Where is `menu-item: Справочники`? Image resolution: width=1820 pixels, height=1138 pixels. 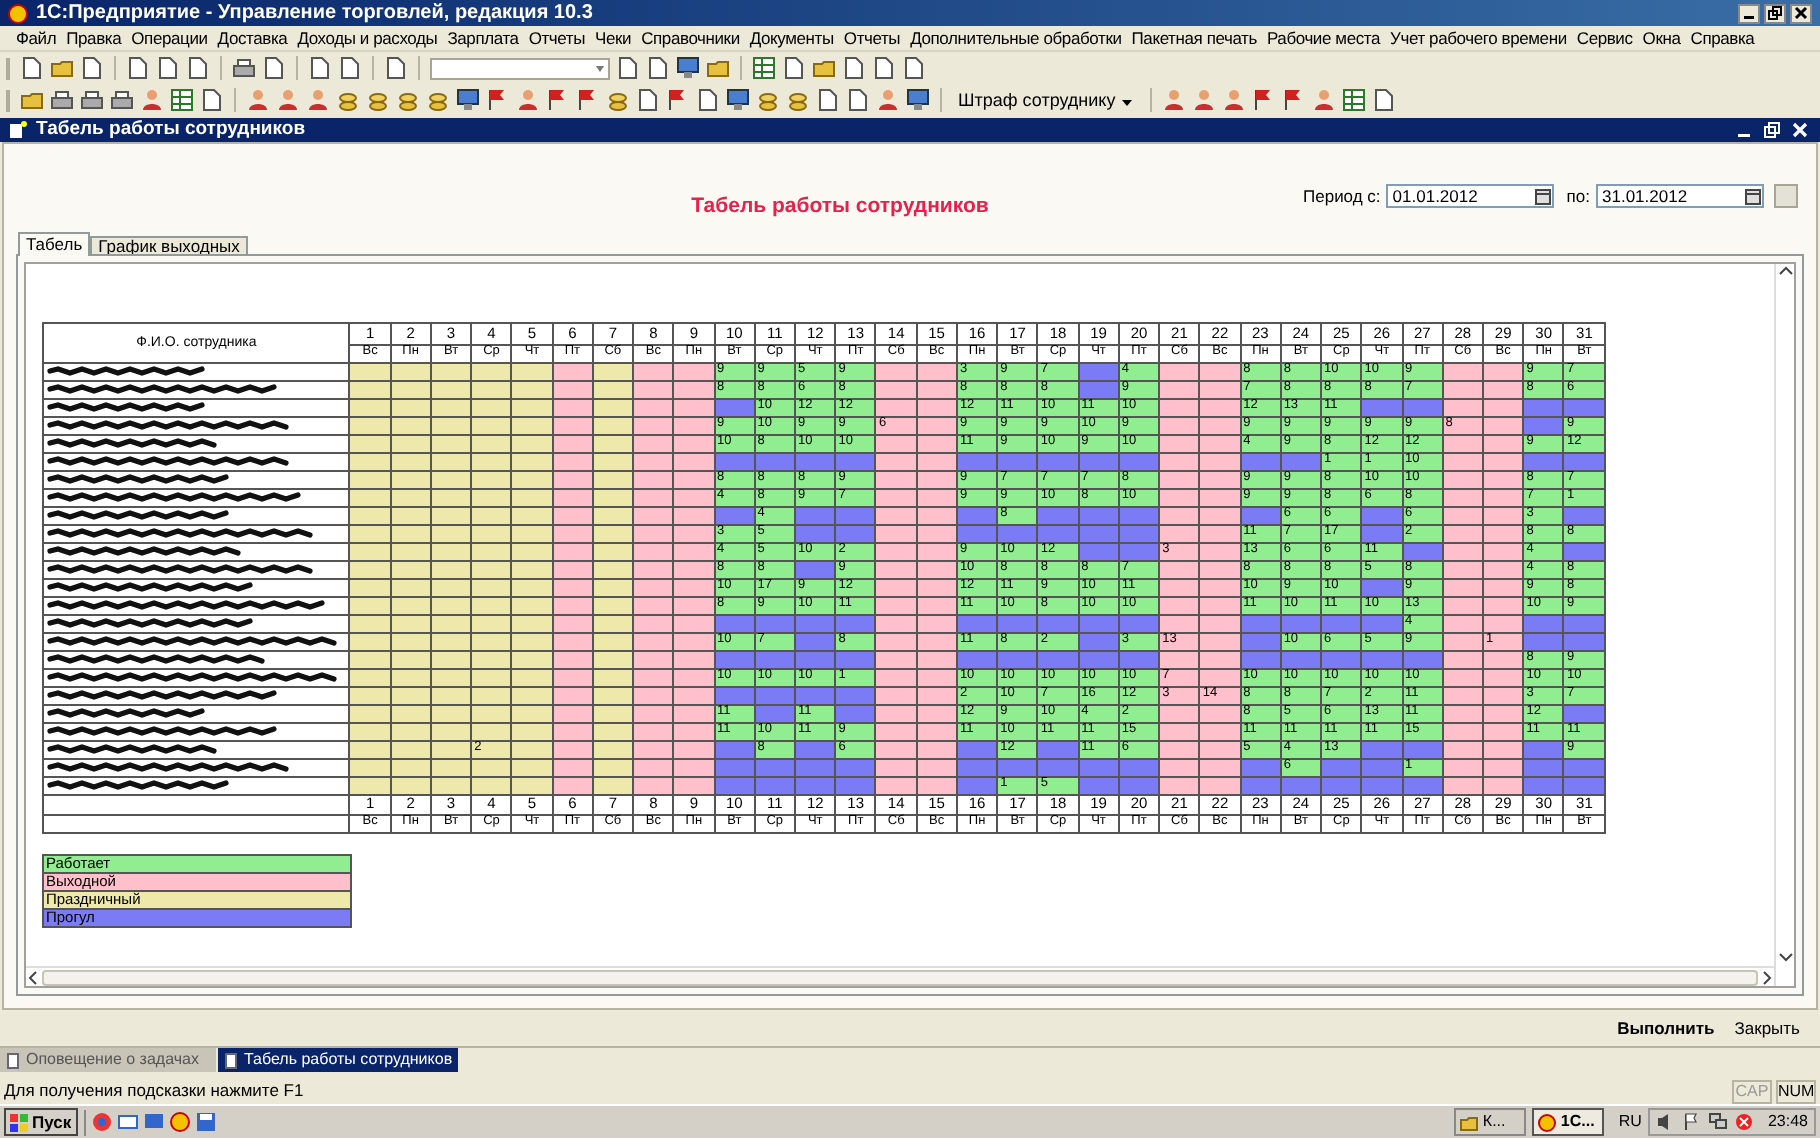 menu-item: Справочники is located at coordinates (690, 38).